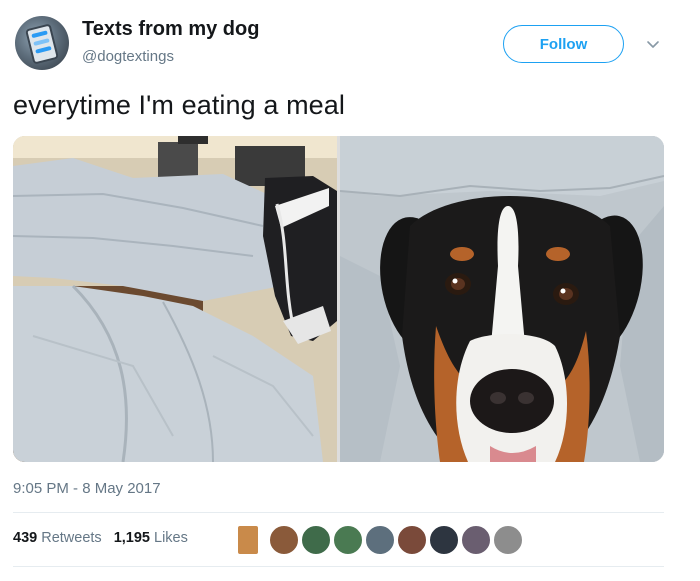 Image resolution: width=700 pixels, height=581 pixels. What do you see at coordinates (563, 44) in the screenshot?
I see `follow-button: Follow` at bounding box center [563, 44].